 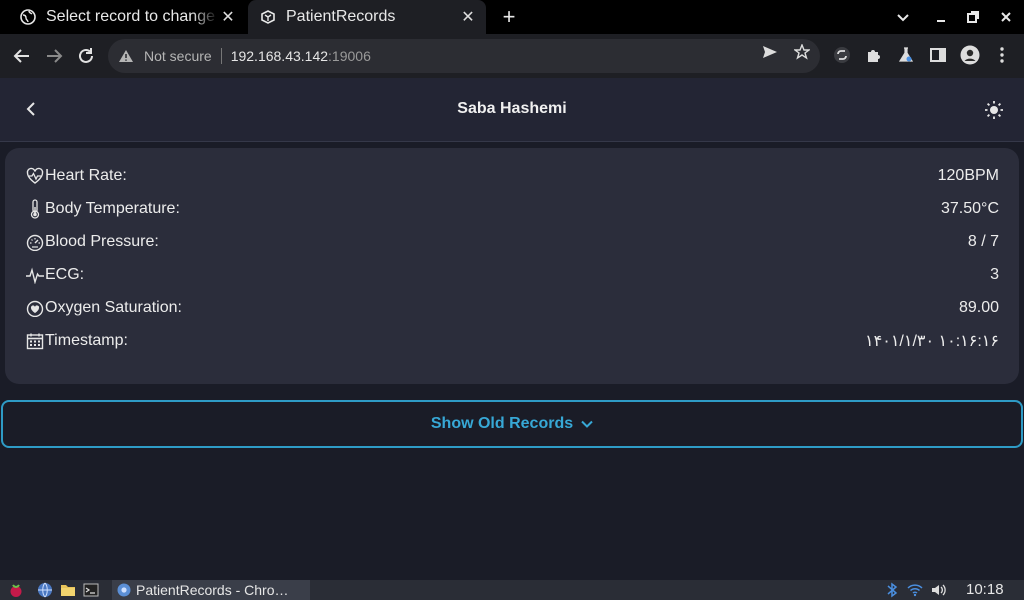 I want to click on vital-value: 120BPM, so click(x=968, y=175).